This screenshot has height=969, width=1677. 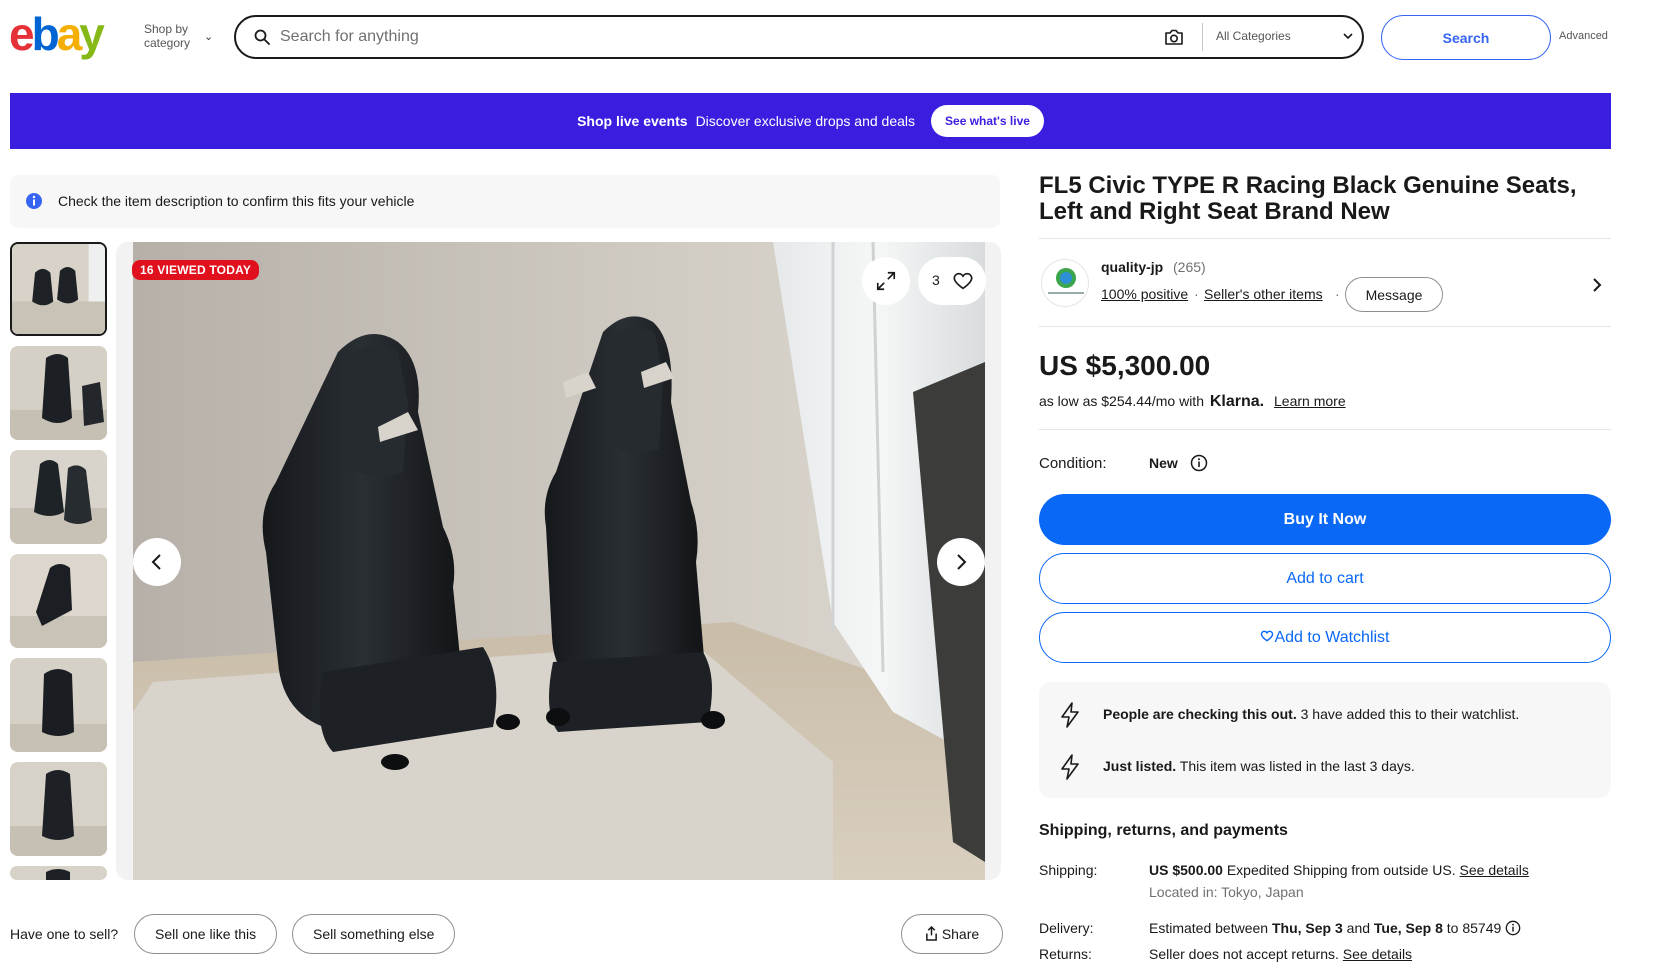 I want to click on chevron-down-icon, so click(x=1348, y=36).